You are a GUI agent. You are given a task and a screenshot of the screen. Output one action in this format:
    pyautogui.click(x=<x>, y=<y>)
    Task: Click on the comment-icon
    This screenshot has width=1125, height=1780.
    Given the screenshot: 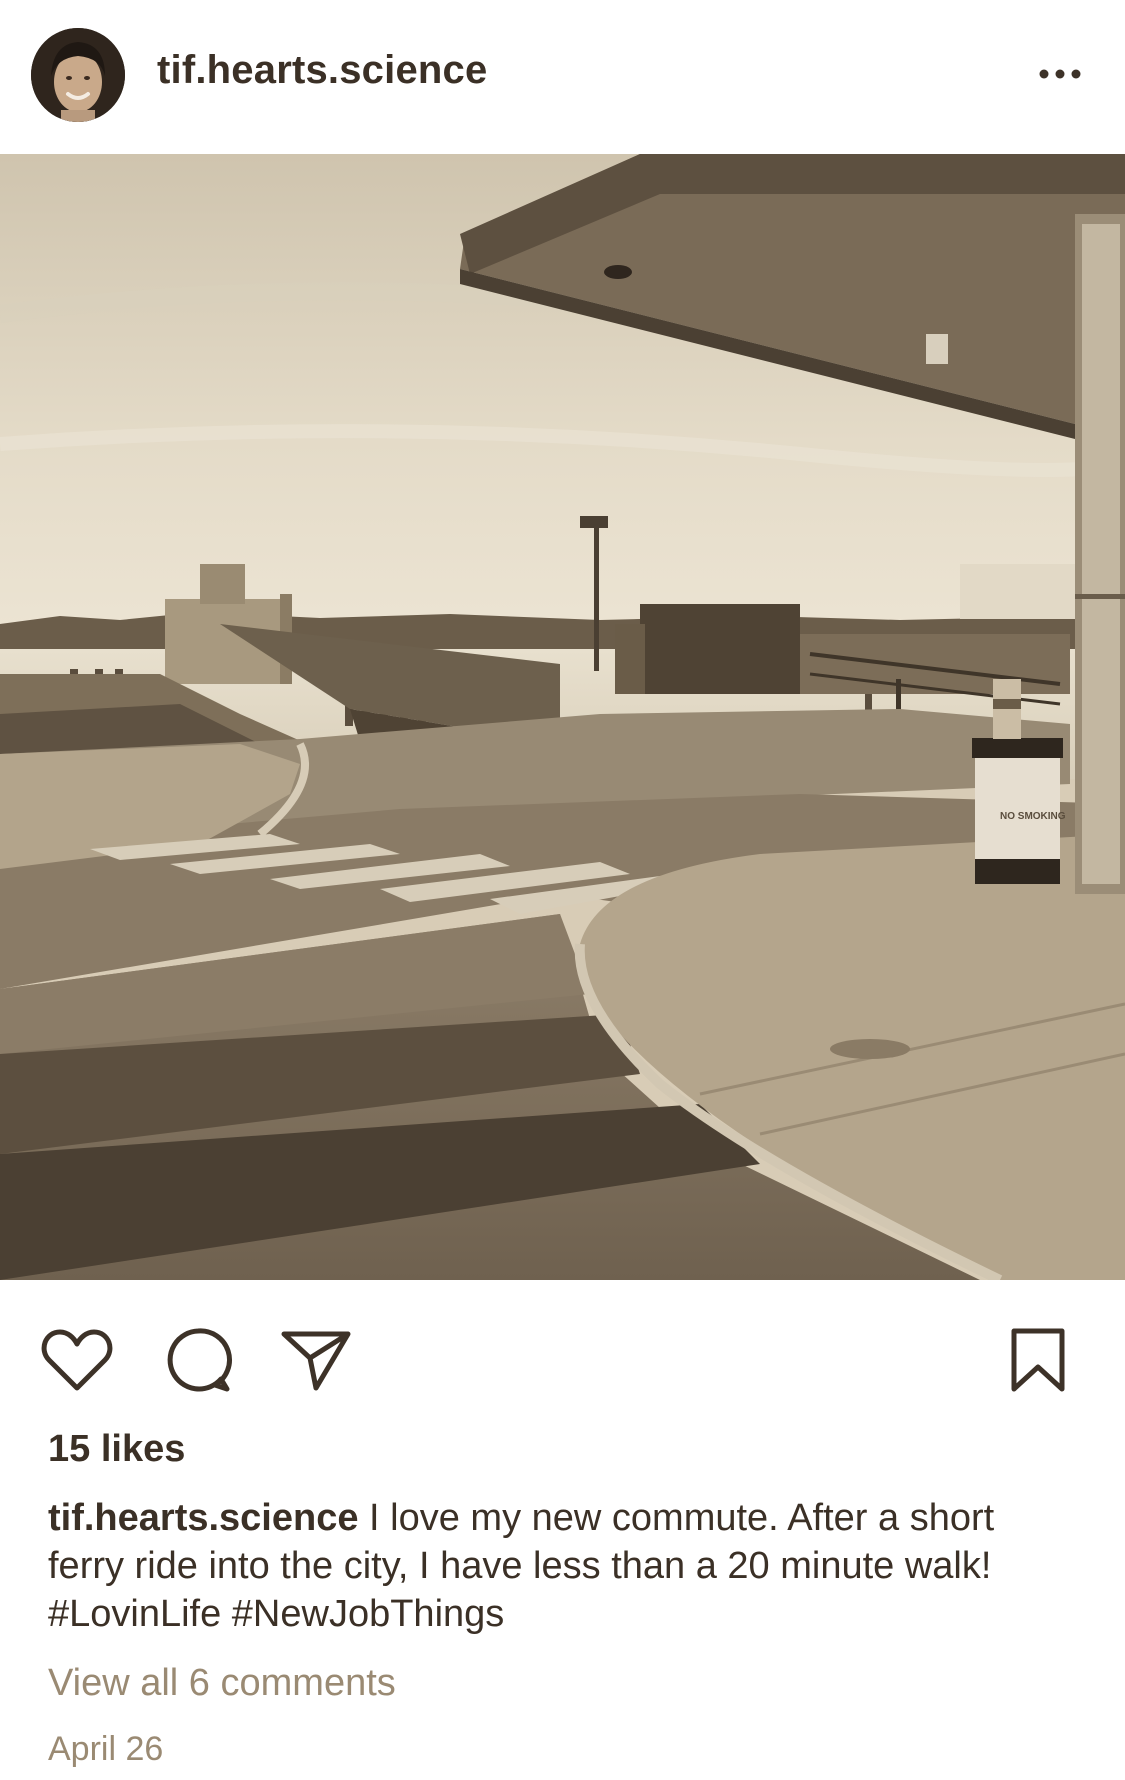 What is the action you would take?
    pyautogui.click(x=199, y=1360)
    